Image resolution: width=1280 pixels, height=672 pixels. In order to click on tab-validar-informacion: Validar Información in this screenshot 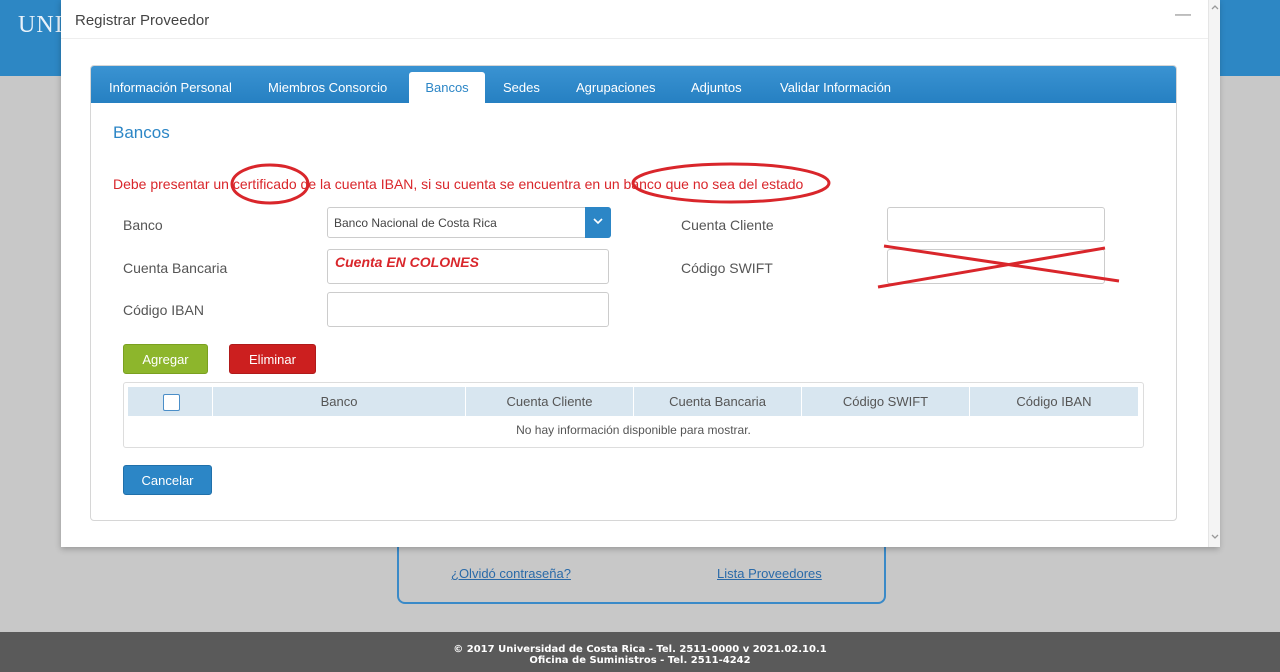, I will do `click(835, 84)`.